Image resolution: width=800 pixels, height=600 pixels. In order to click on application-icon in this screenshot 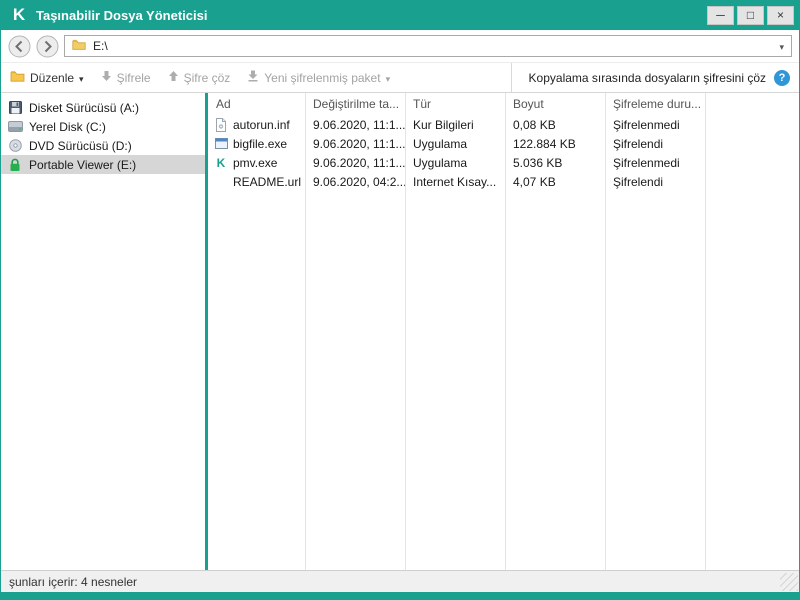, I will do `click(221, 144)`.